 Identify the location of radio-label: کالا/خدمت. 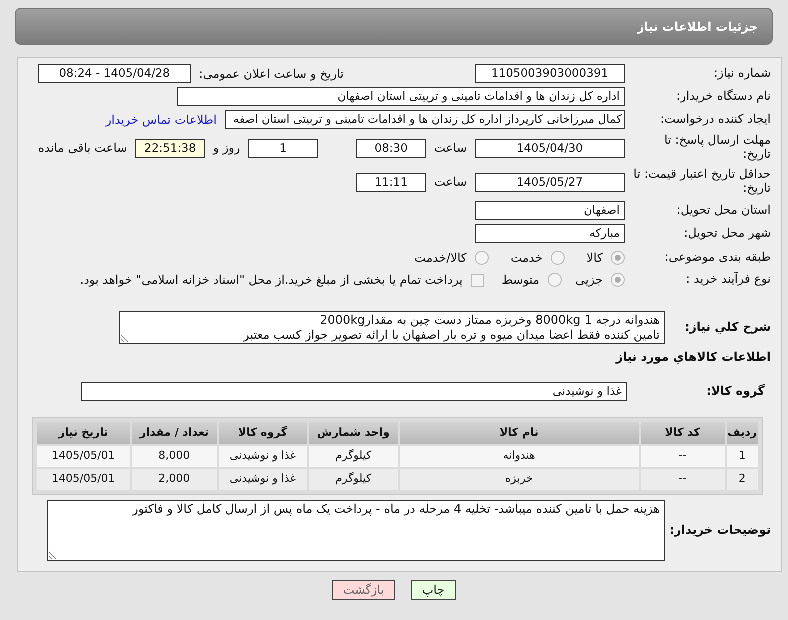
(440, 258).